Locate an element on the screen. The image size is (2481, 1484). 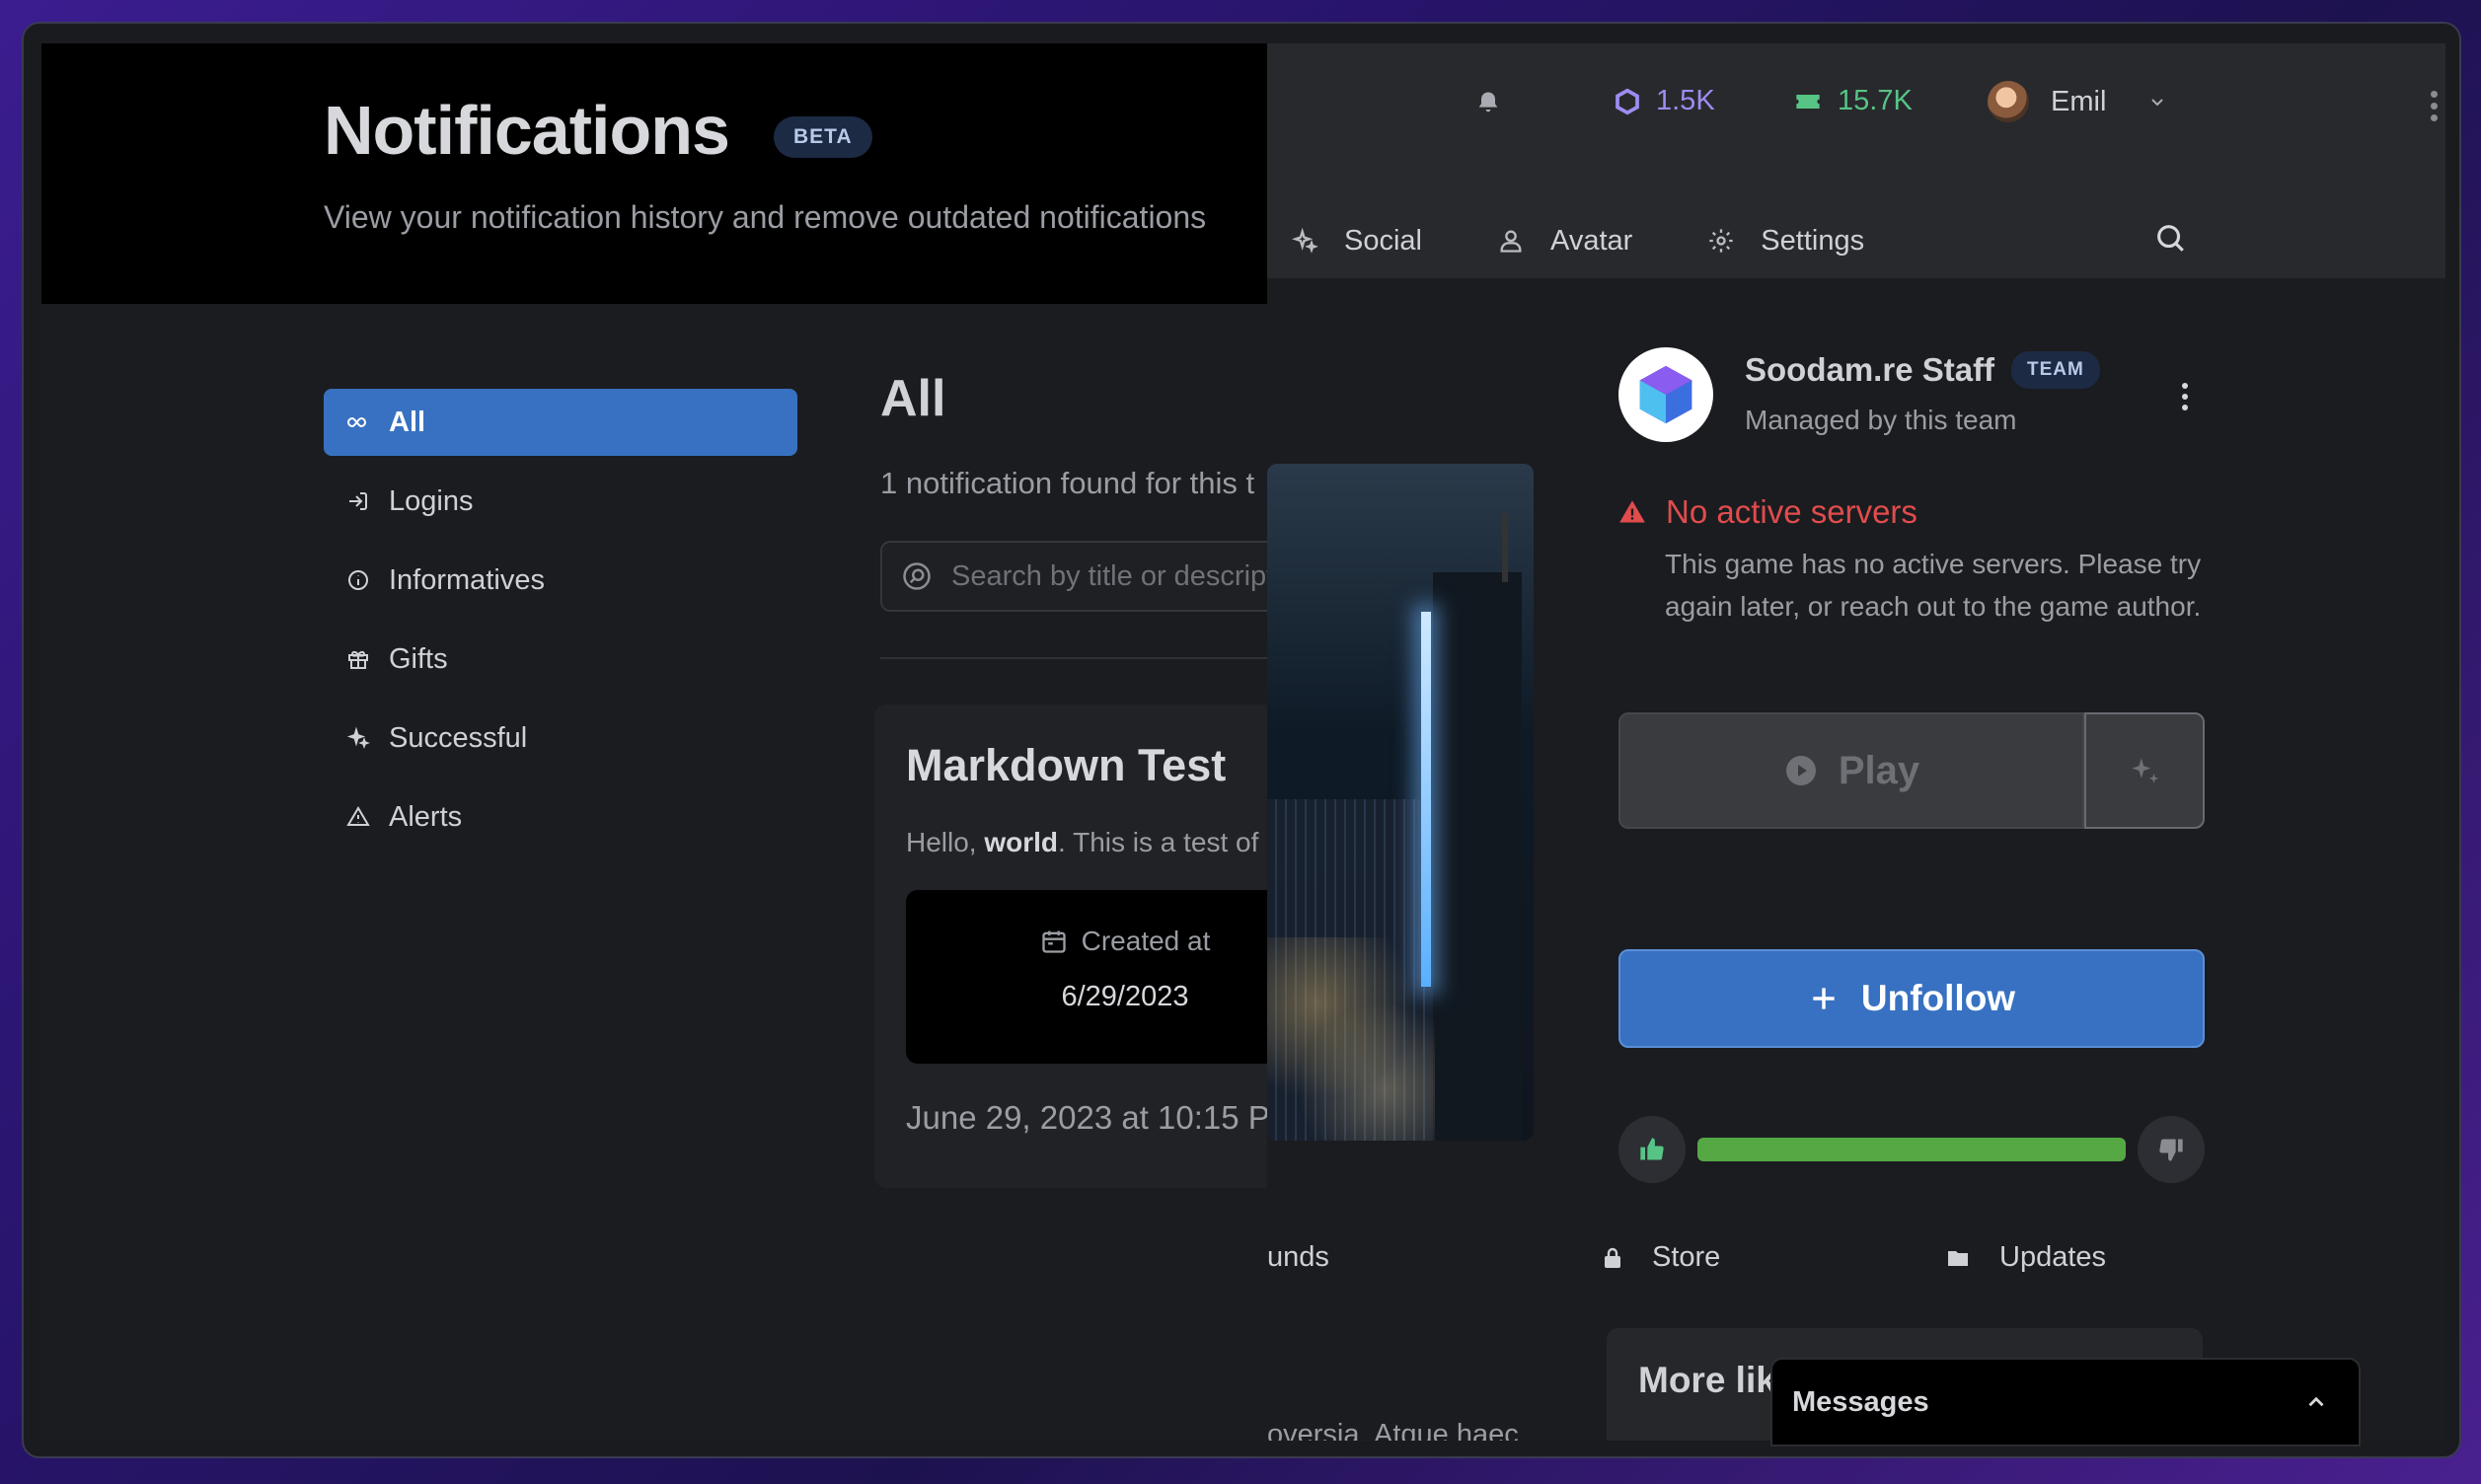
main-tabs: Social Avatar Settings is located at coordinates (1603, 240).